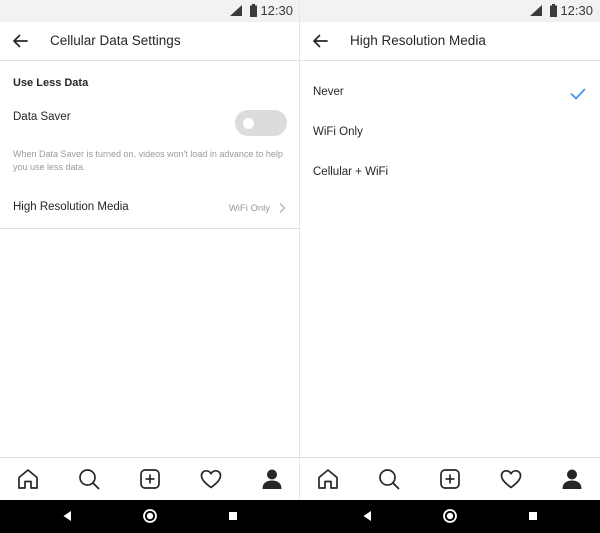  I want to click on option-wifi-only: WiFi Only, so click(450, 133).